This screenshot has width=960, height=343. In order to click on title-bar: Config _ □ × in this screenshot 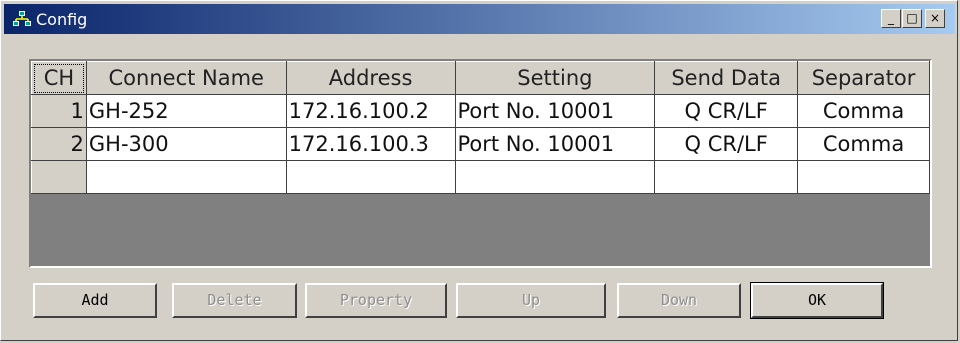, I will do `click(479, 19)`.